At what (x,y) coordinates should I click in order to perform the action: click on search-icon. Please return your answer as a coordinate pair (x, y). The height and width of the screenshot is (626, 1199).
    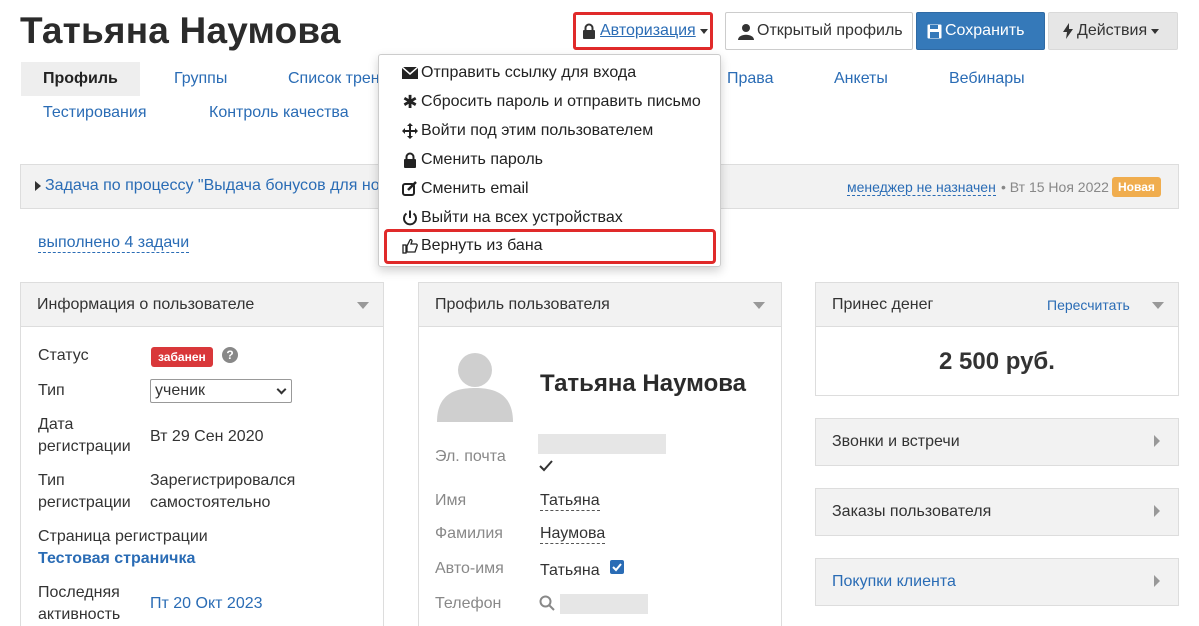
    Looking at the image, I should click on (547, 605).